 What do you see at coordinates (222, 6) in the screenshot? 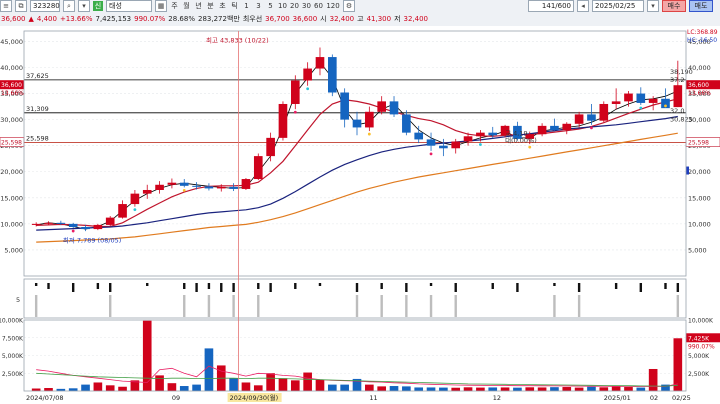
I see `period-second: 초` at bounding box center [222, 6].